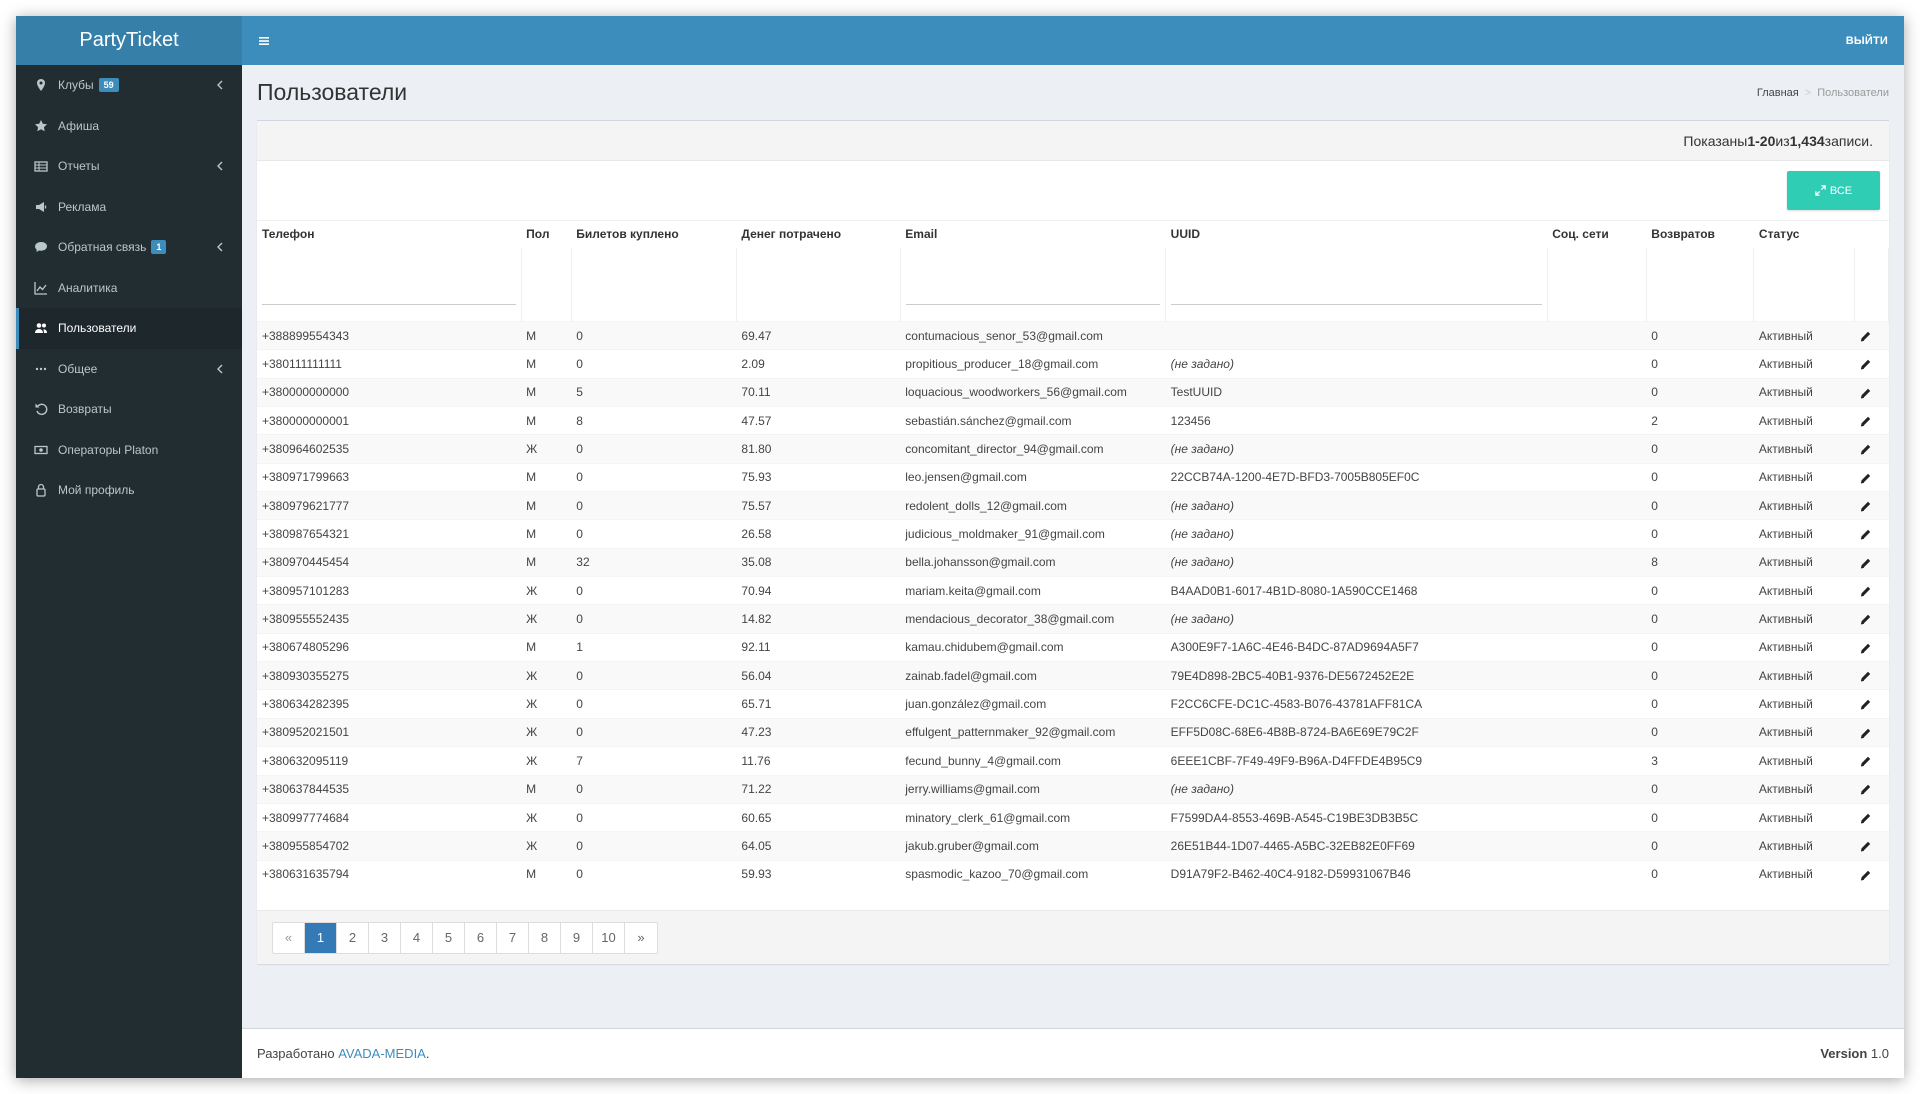 The image size is (1920, 1094). I want to click on pagination-page: 1, so click(321, 937).